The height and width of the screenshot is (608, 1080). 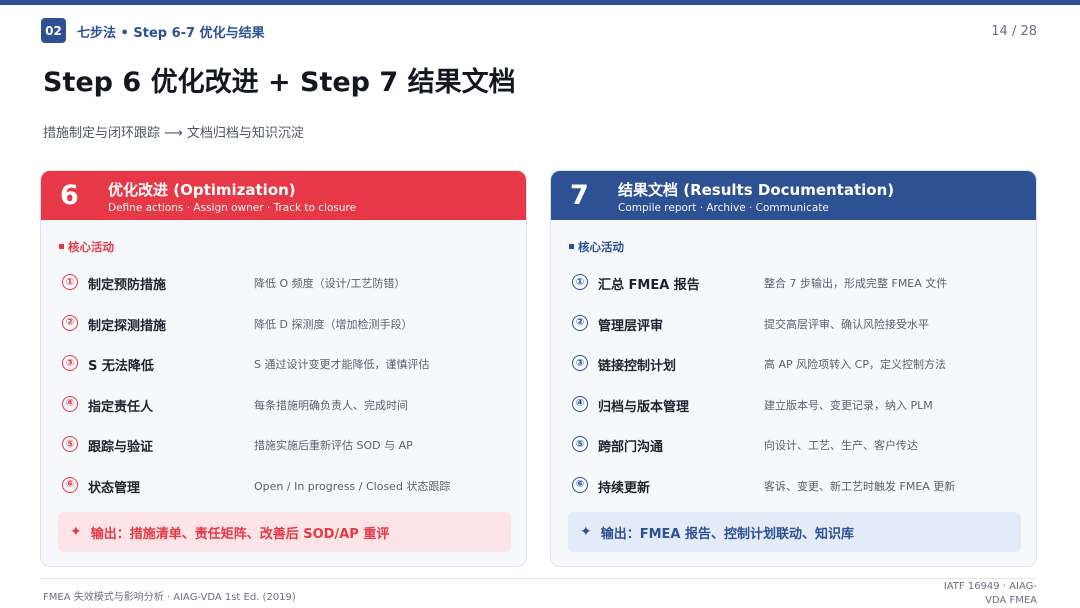 I want to click on activity-item: ⑤ 跨部门沟通 向设计、工艺、生产、客户传达, so click(x=793, y=453).